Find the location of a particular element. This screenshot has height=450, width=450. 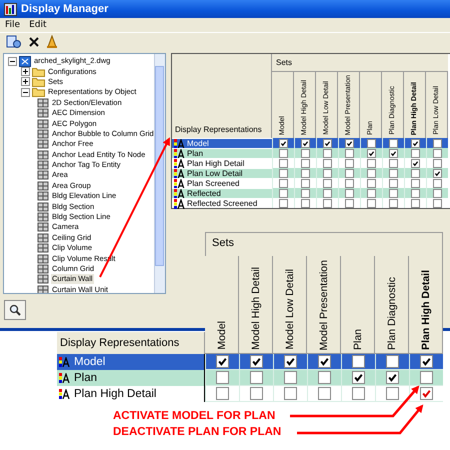

column-header: Model High Detail is located at coordinates (256, 305).